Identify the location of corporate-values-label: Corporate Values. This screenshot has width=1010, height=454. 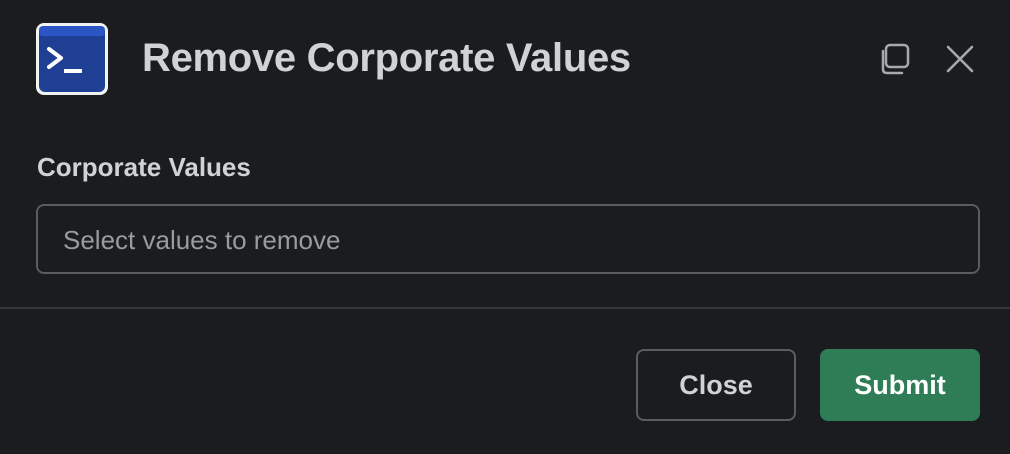
(144, 167).